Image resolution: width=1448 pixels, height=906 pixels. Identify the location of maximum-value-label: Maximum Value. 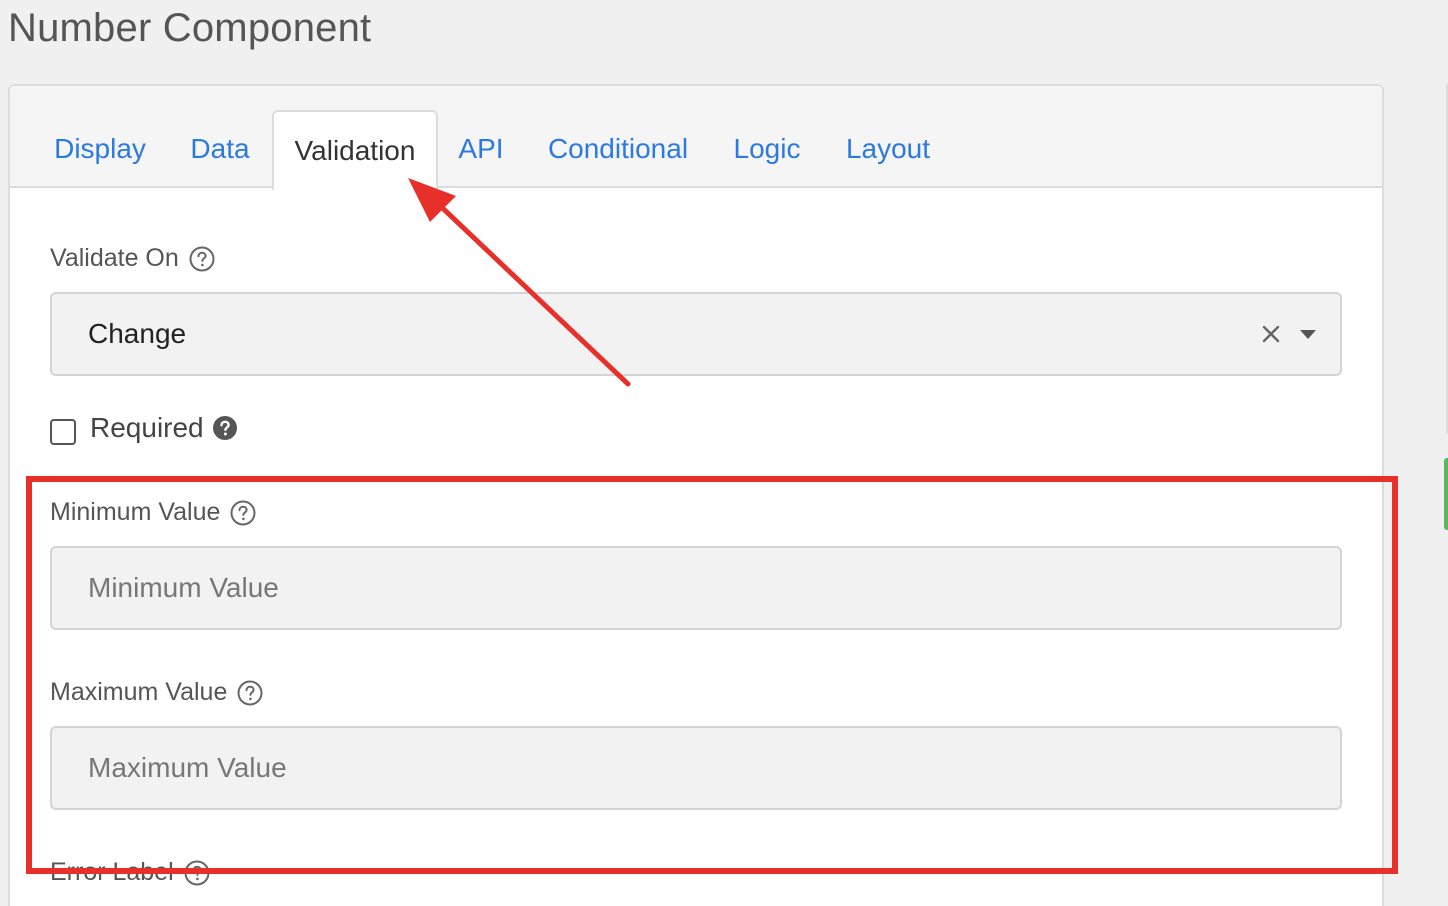
(156, 692).